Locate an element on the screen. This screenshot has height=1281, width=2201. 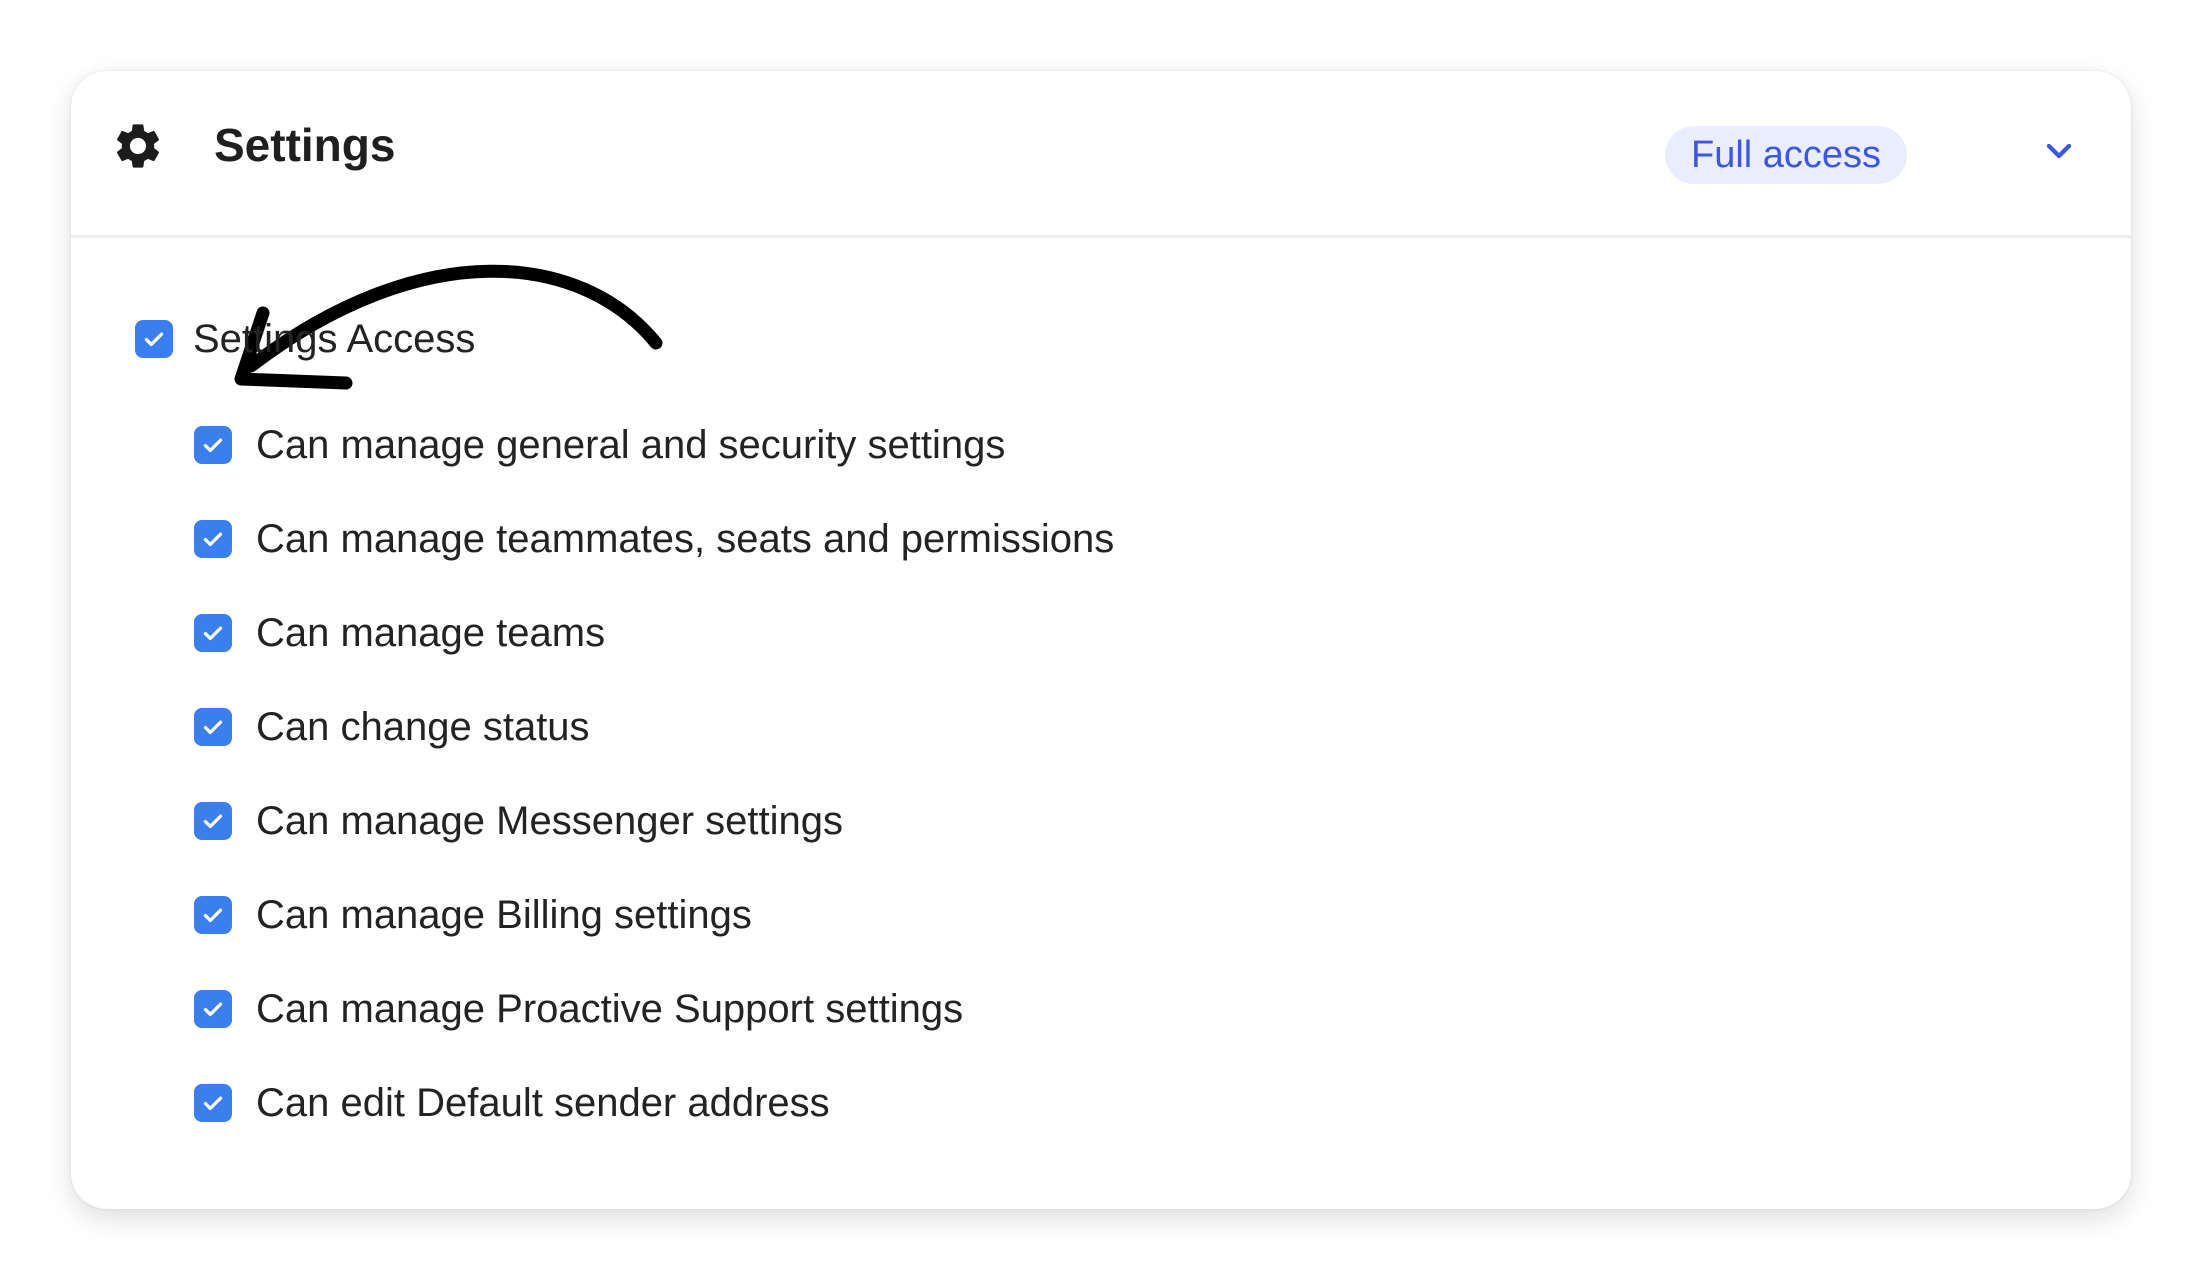
gear-icon is located at coordinates (138, 146).